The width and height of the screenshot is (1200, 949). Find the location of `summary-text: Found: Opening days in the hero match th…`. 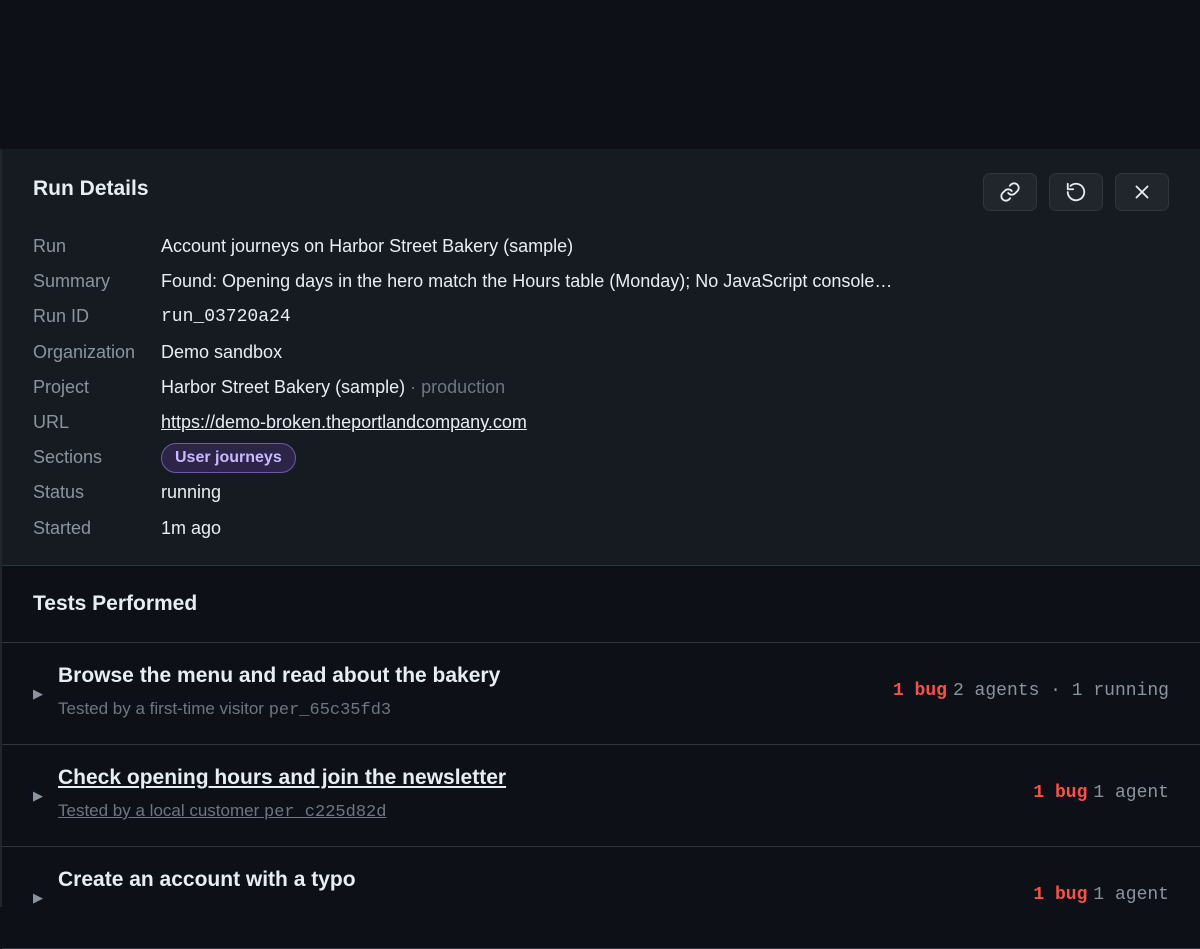

summary-text: Found: Opening days in the hero match th… is located at coordinates (527, 281).